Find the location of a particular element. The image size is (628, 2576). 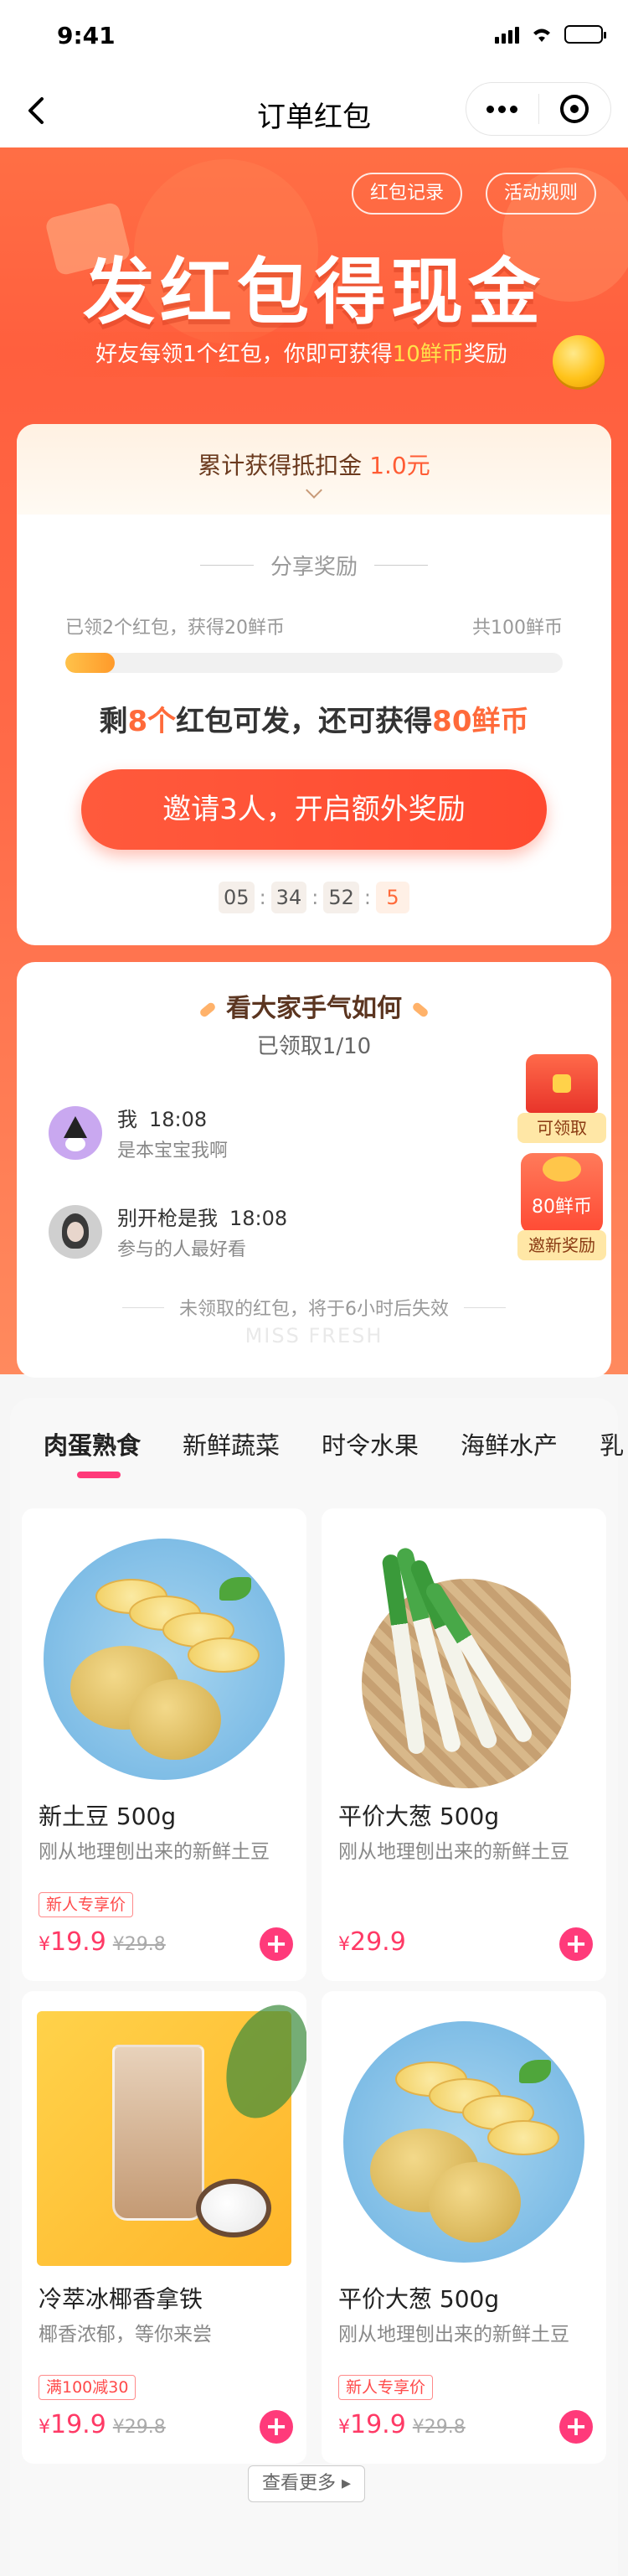

friend-message: 参与的人最好看 is located at coordinates (182, 1249).